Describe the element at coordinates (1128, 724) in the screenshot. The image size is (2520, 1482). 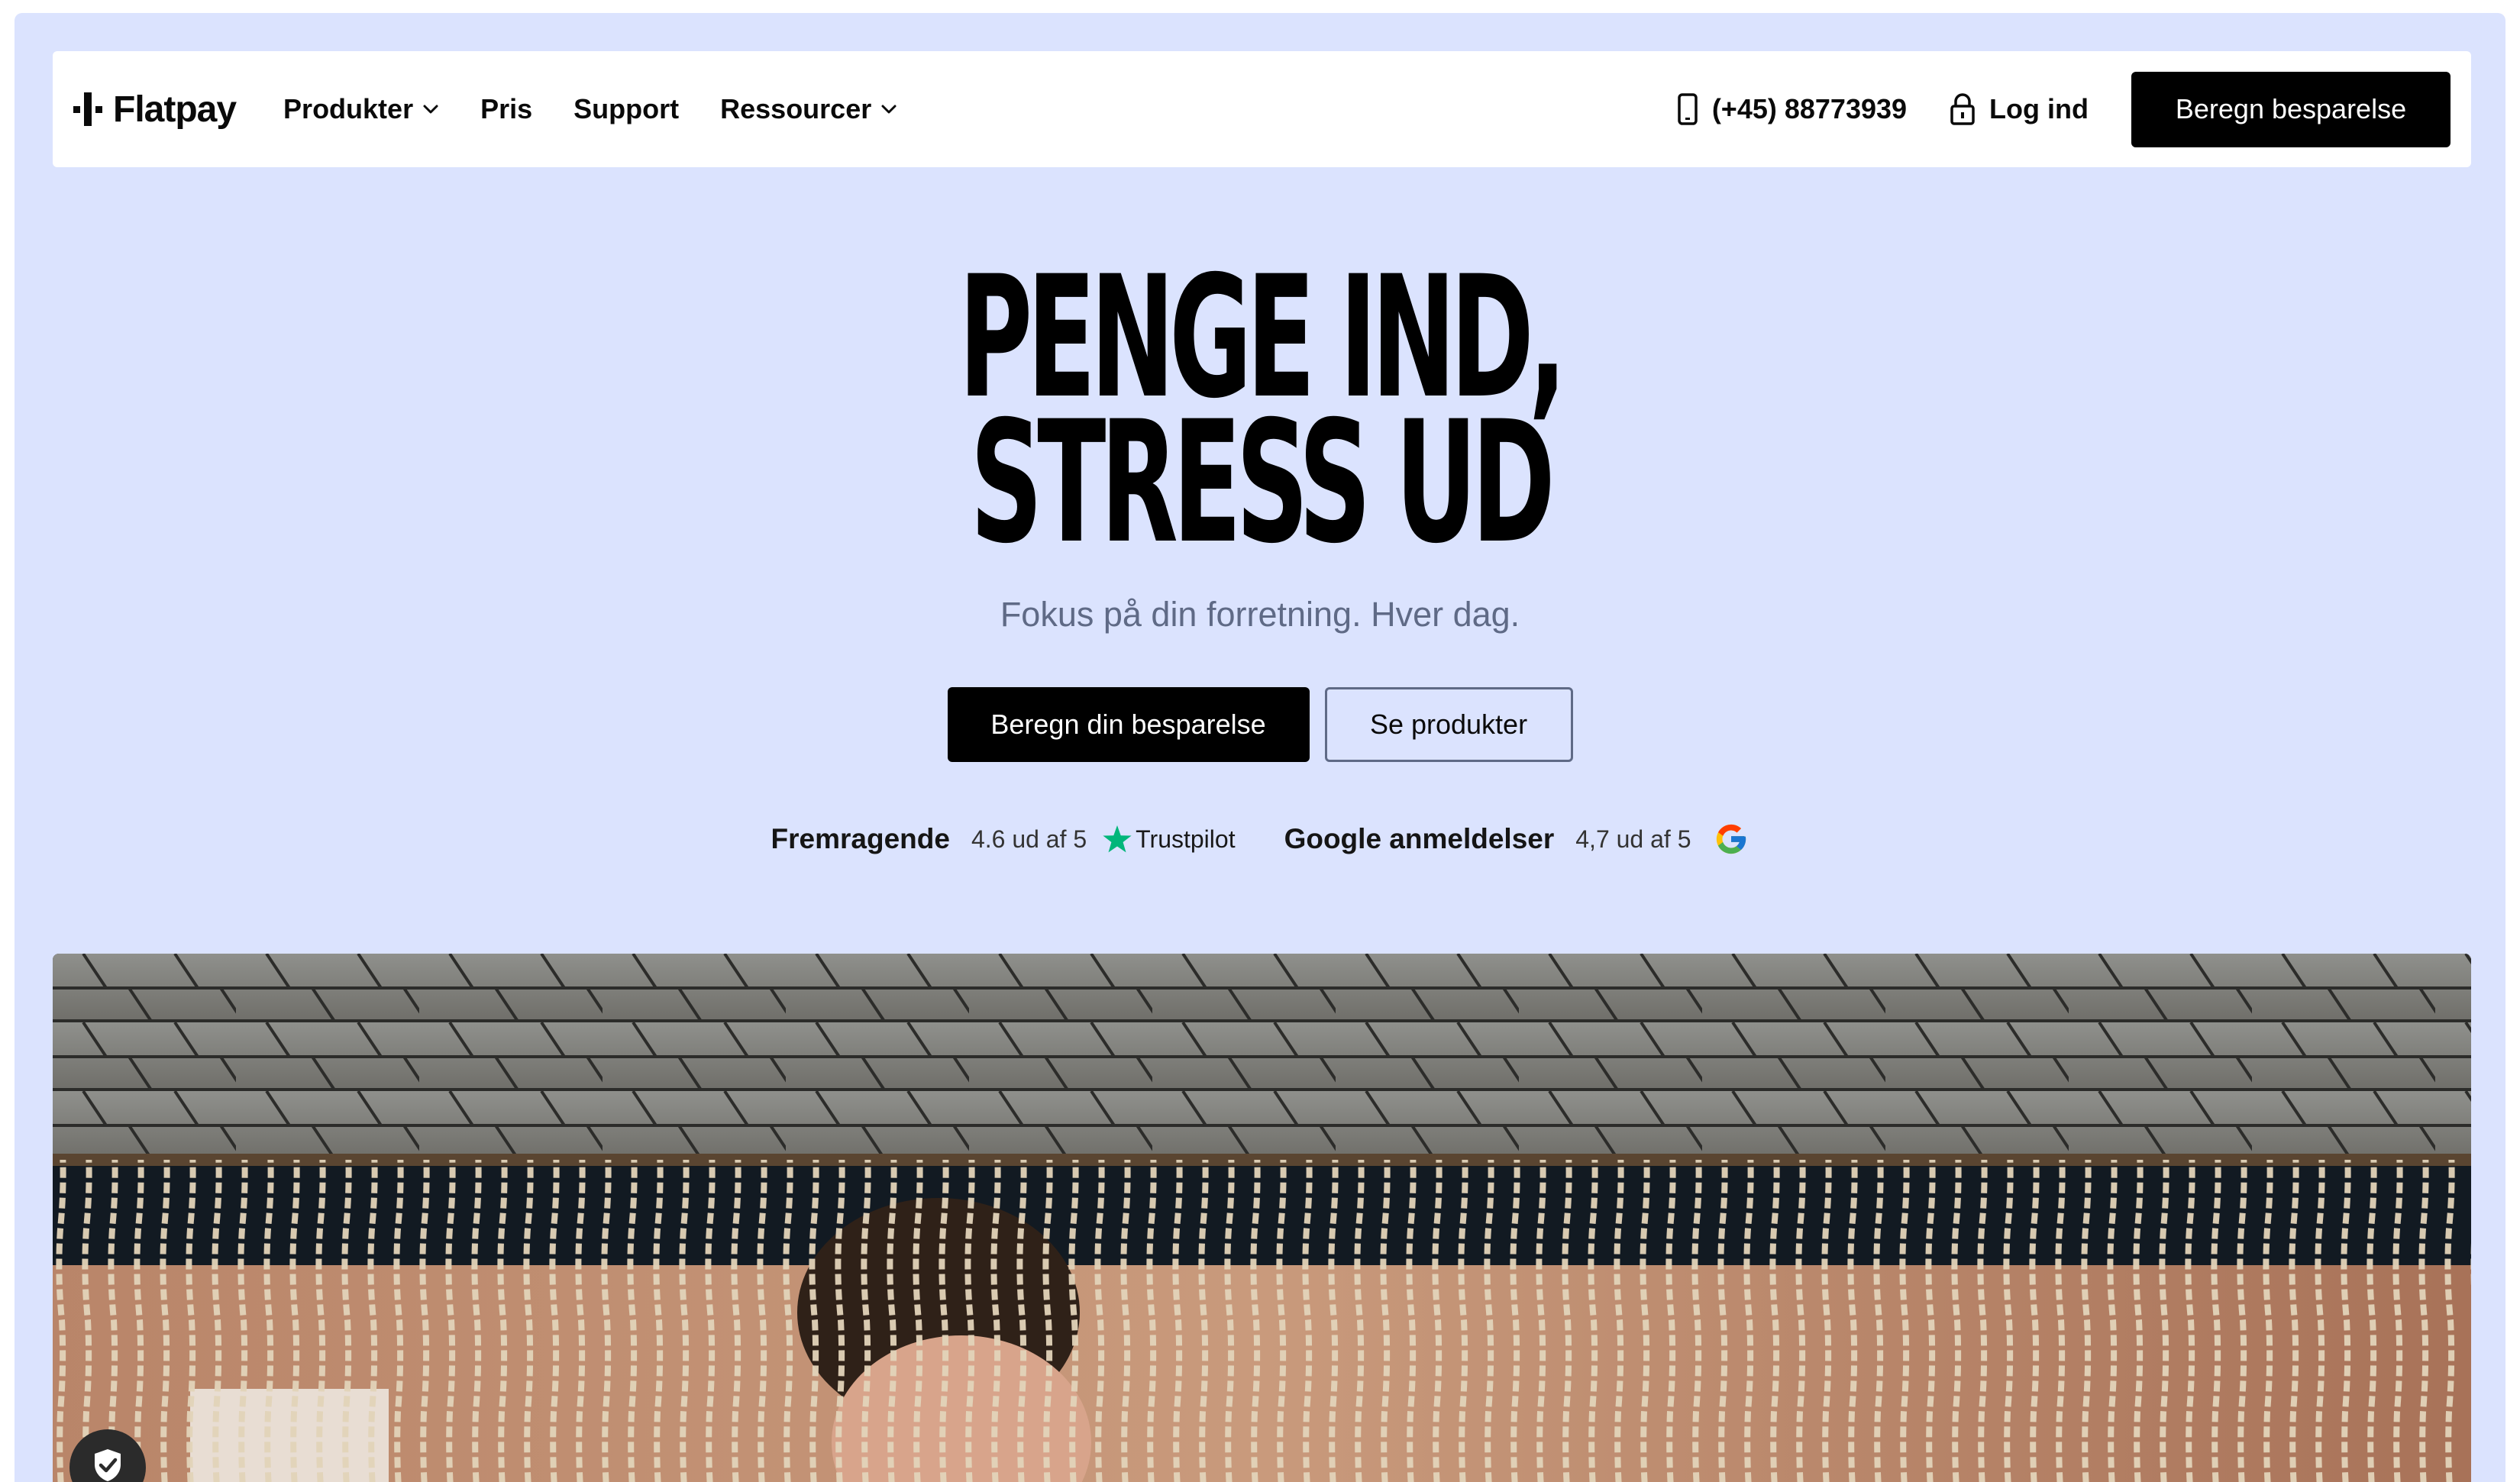
I see `calculate-your-savings-button: Beregn din besparelse` at that location.